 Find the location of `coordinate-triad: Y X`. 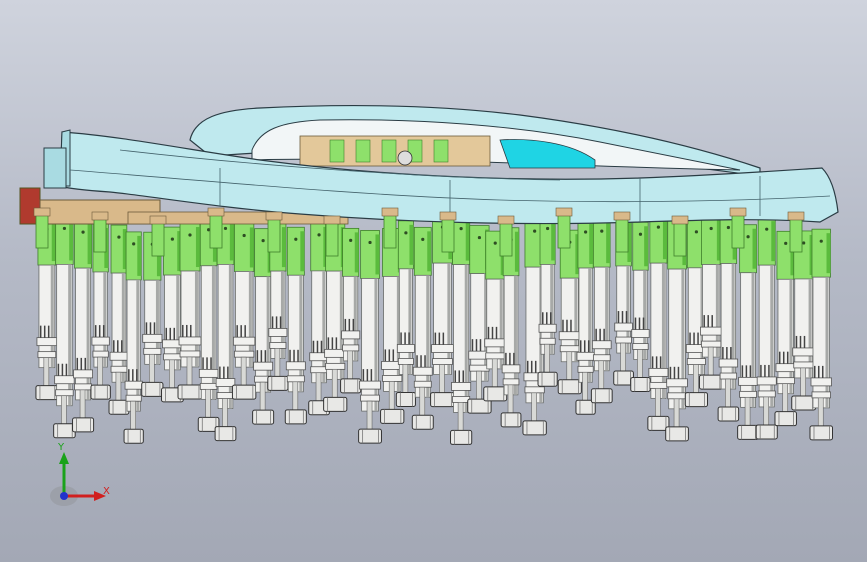

coordinate-triad: Y X is located at coordinates (80, 475).